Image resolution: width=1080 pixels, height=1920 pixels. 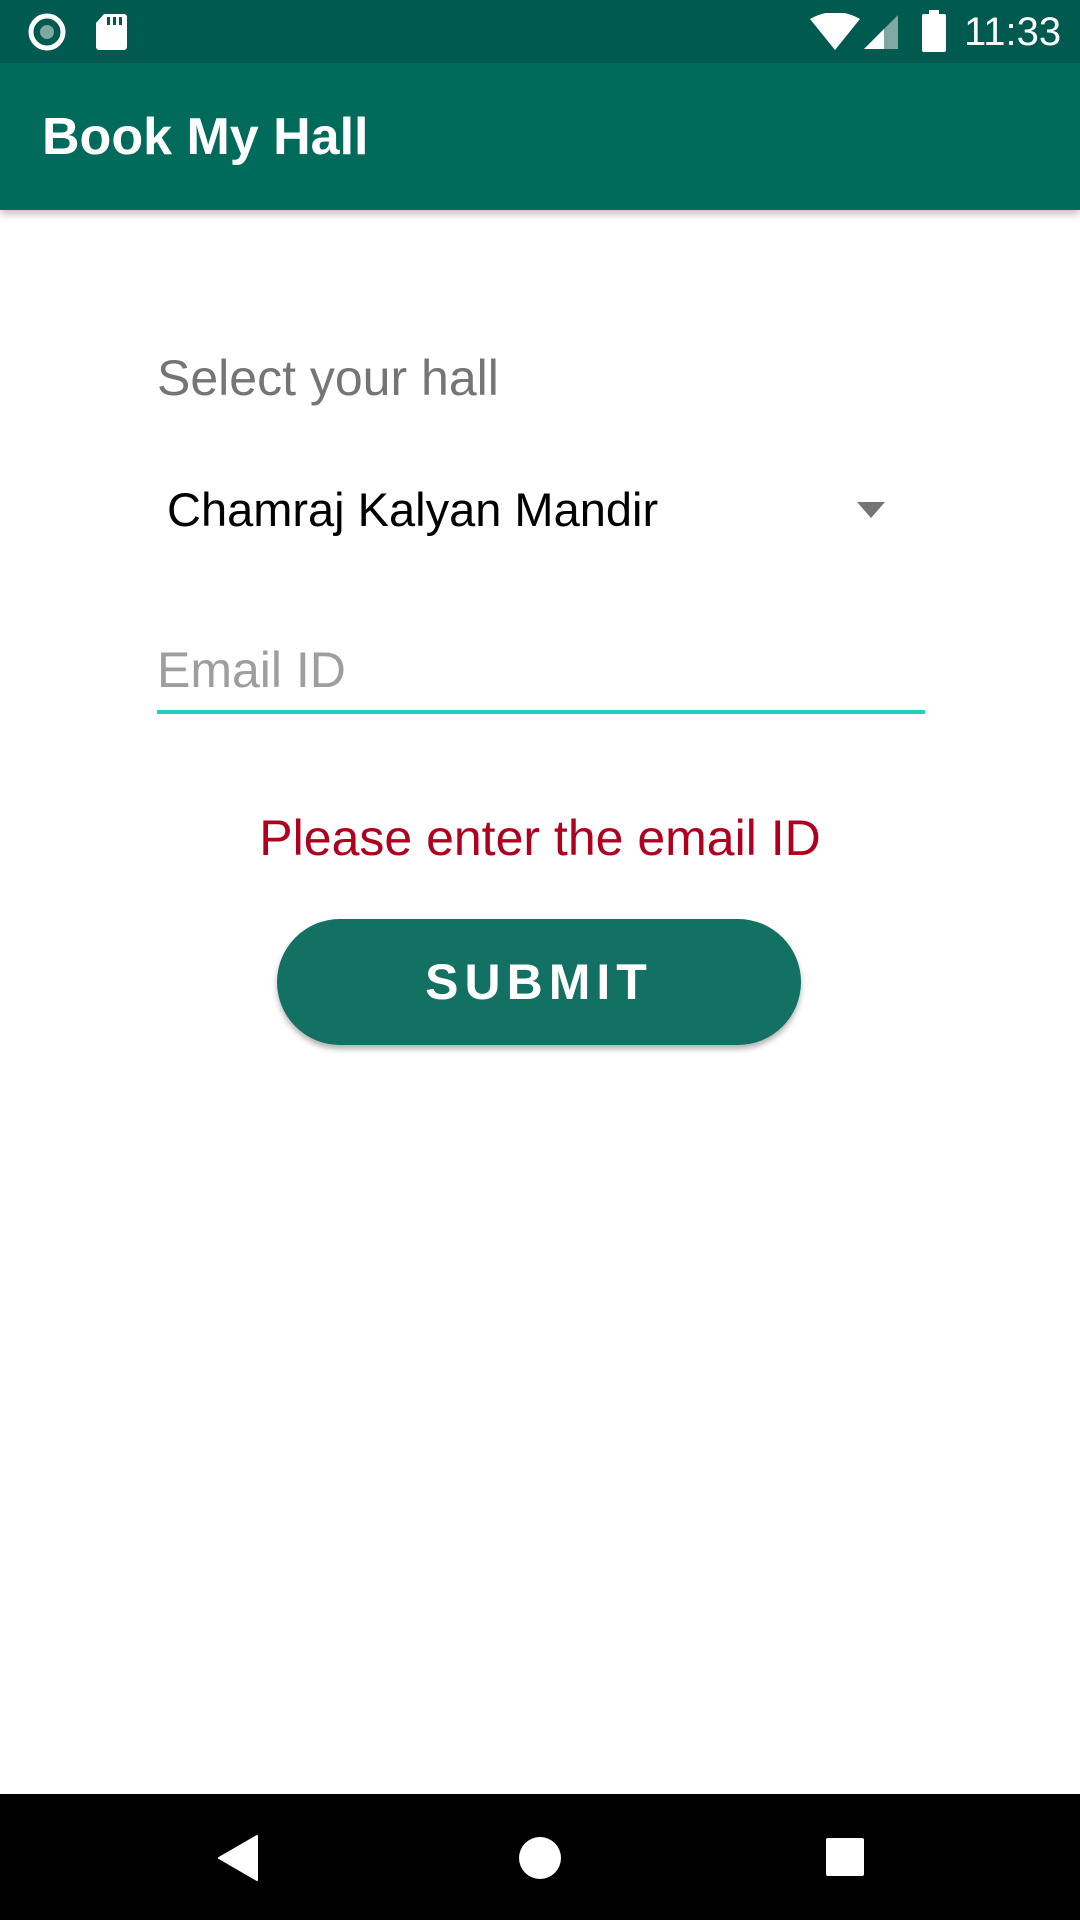 I want to click on recents-icon, so click(x=845, y=1857).